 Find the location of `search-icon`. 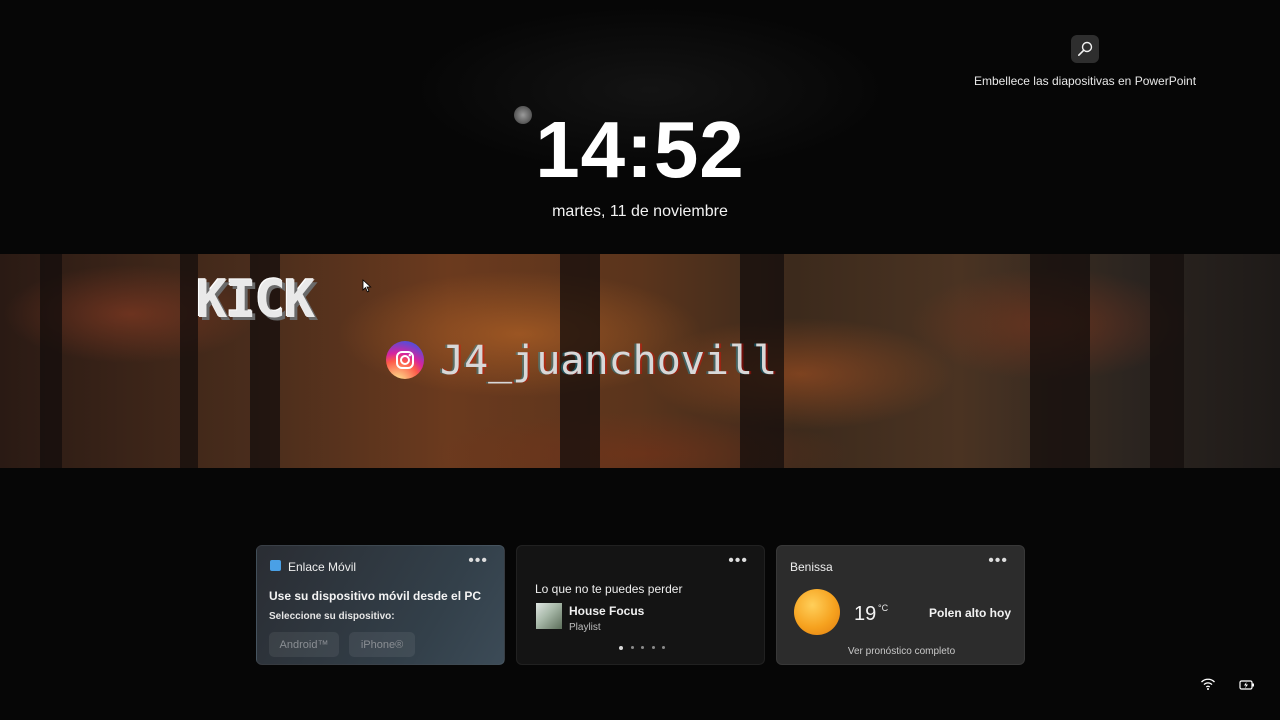

search-icon is located at coordinates (1085, 48).